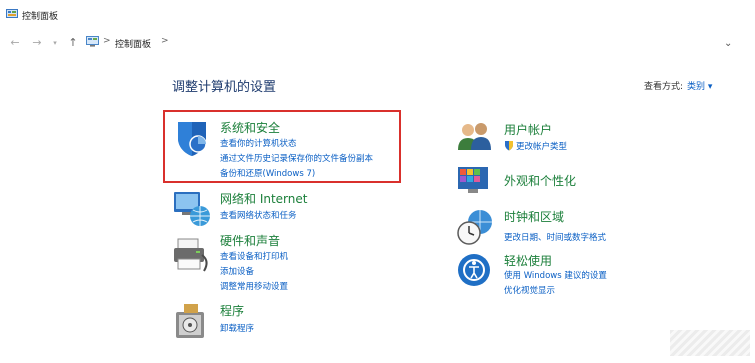 This screenshot has height=363, width=755. What do you see at coordinates (710, 343) in the screenshot?
I see `watermark` at bounding box center [710, 343].